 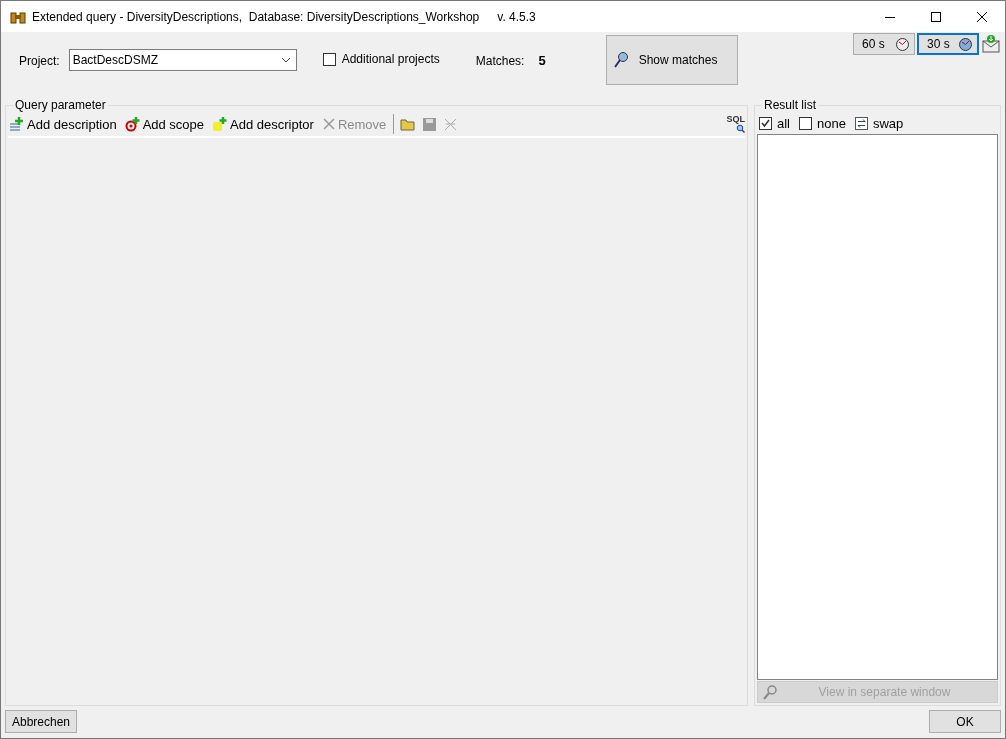 What do you see at coordinates (18, 16) in the screenshot?
I see `binoculars-icon` at bounding box center [18, 16].